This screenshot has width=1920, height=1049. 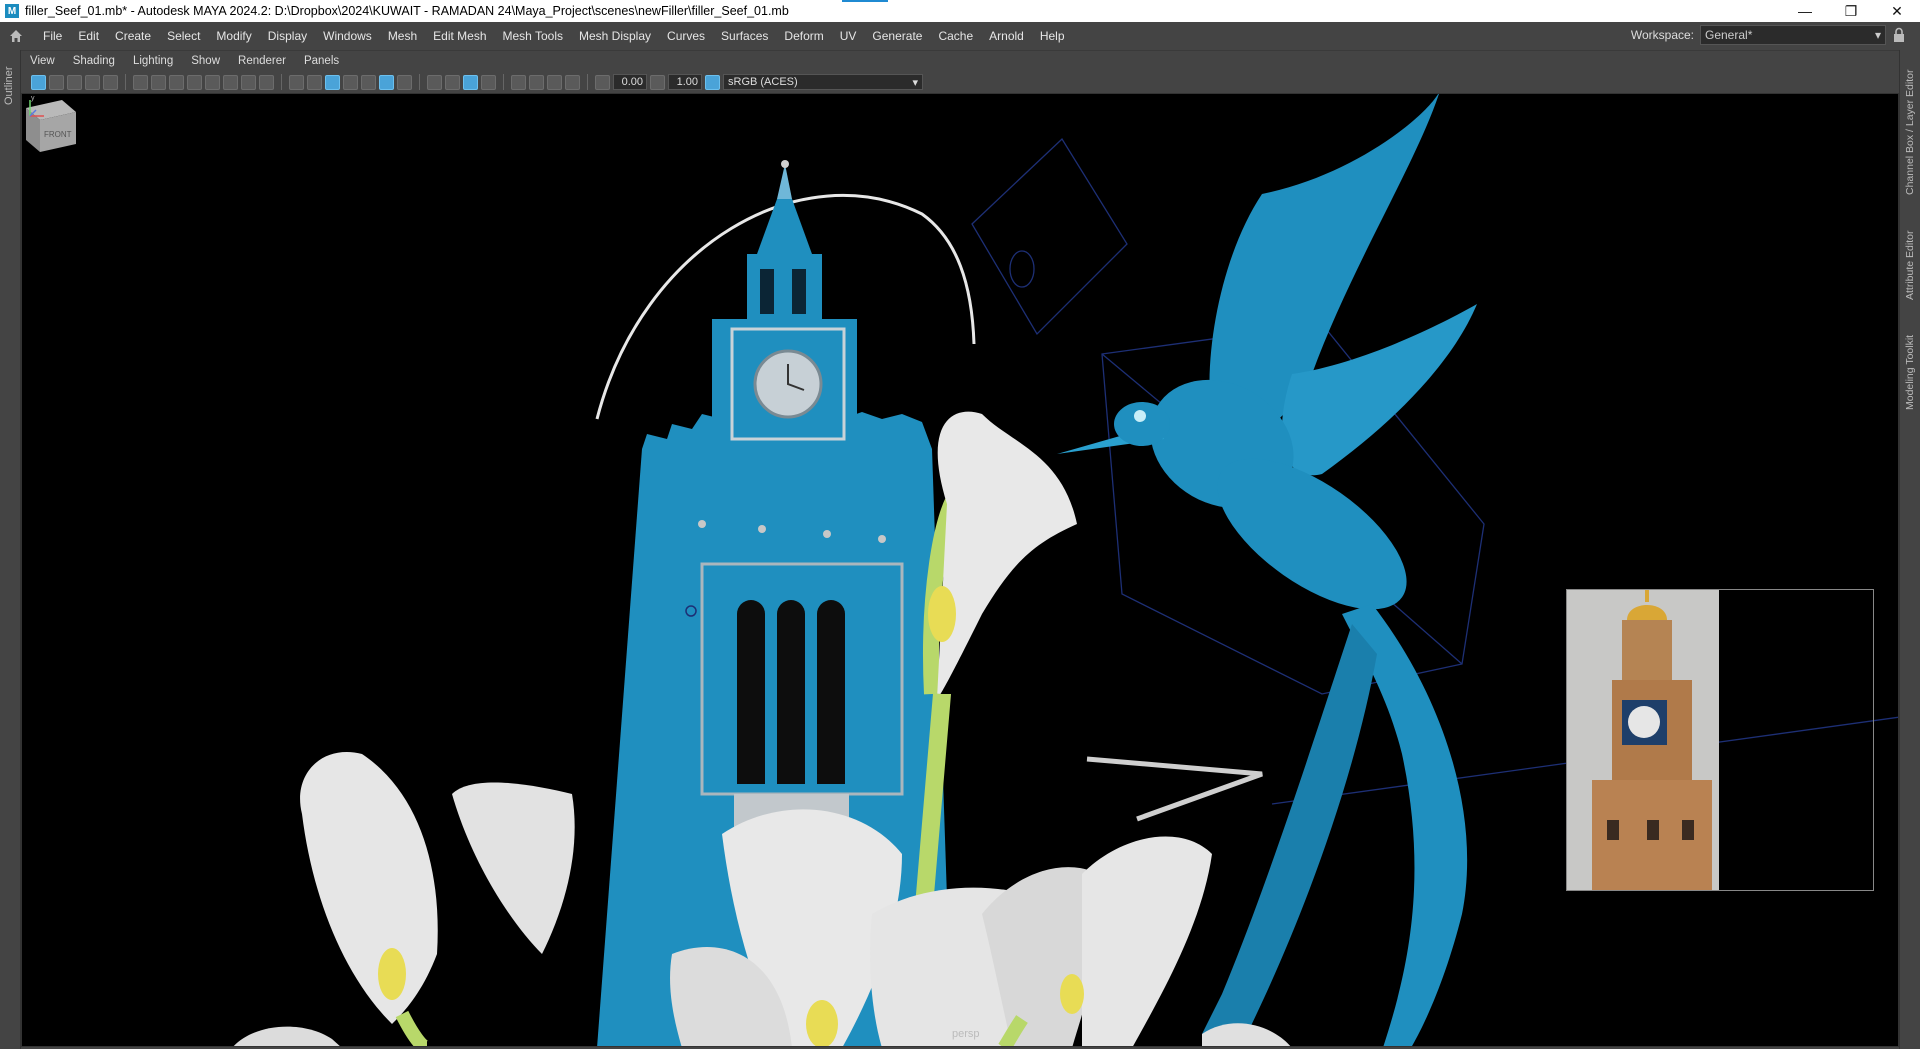 What do you see at coordinates (1897, 11) in the screenshot?
I see `close-button: ✕` at bounding box center [1897, 11].